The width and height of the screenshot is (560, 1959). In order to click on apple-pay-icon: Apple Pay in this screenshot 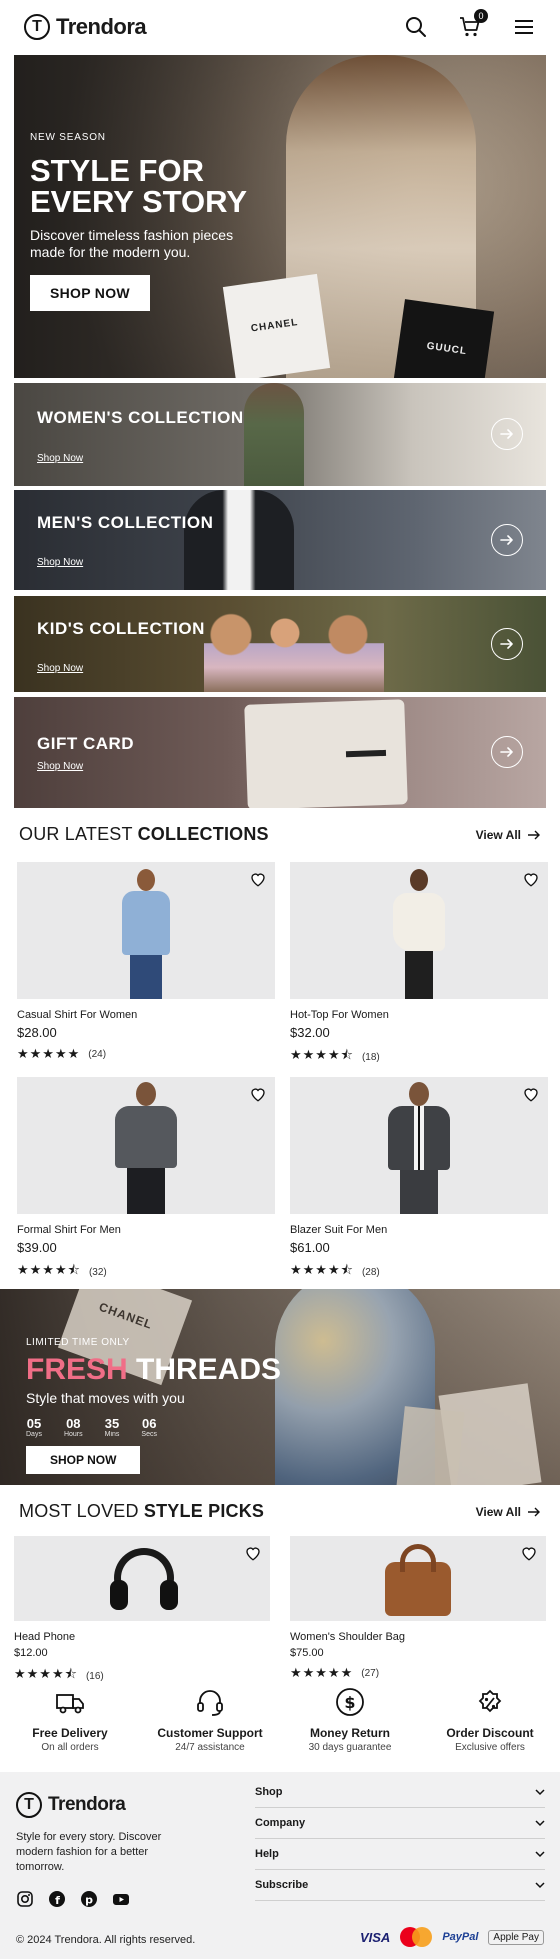, I will do `click(516, 1937)`.